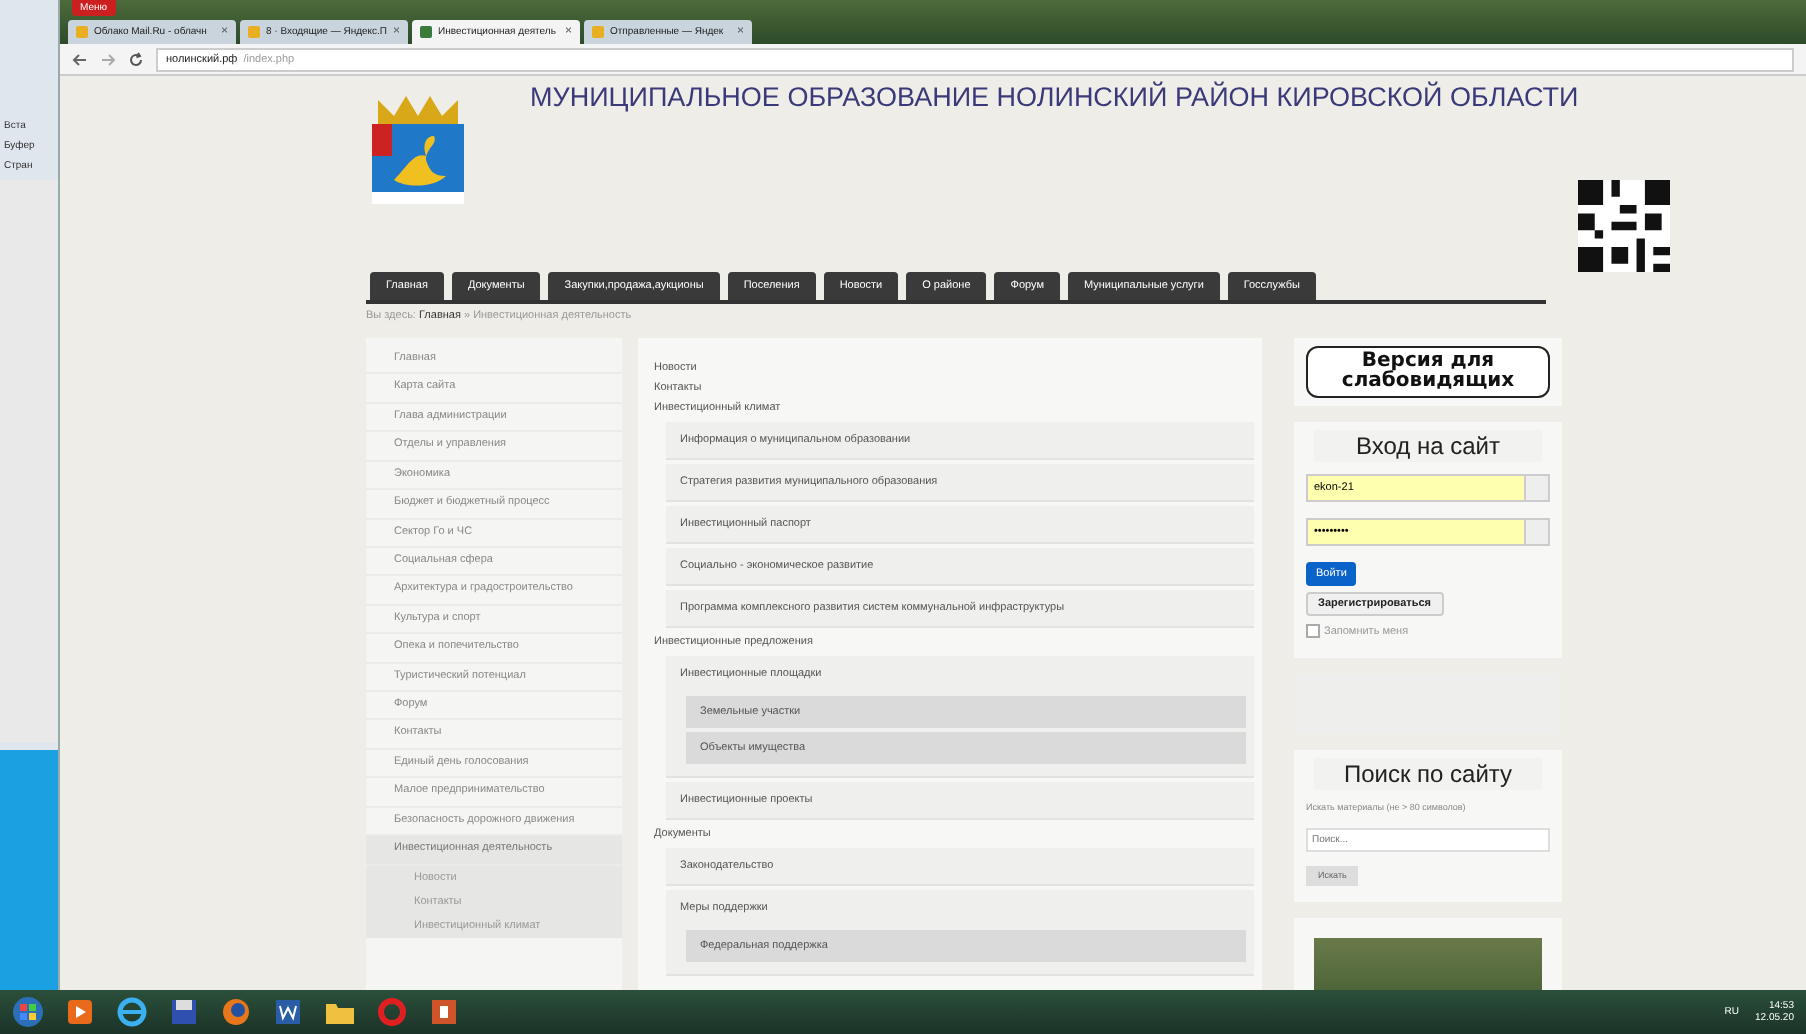 The width and height of the screenshot is (1806, 1034). Describe the element at coordinates (1428, 446) in the screenshot. I see `module-title: Вход на сайт` at that location.